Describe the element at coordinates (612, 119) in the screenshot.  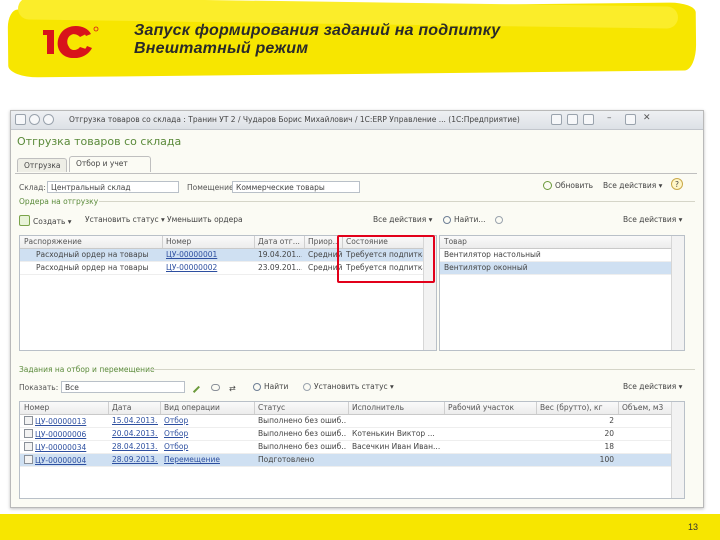
I see `minimize-icon: –` at that location.